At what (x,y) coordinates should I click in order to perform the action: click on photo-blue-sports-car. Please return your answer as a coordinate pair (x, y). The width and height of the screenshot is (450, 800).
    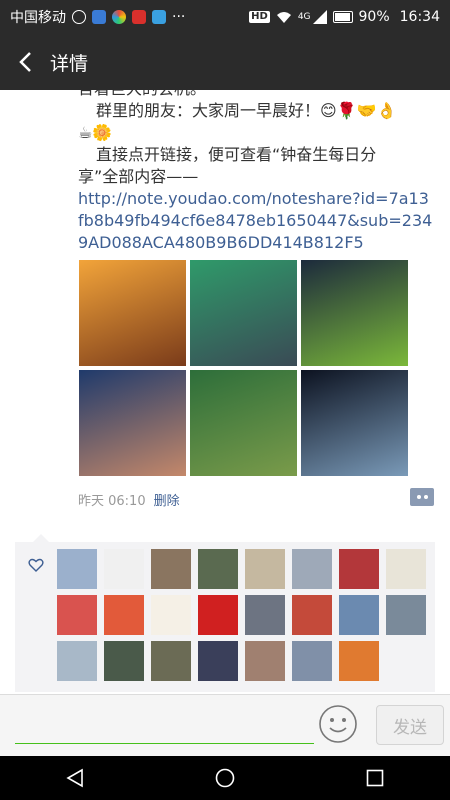
    Looking at the image, I should click on (354, 423).